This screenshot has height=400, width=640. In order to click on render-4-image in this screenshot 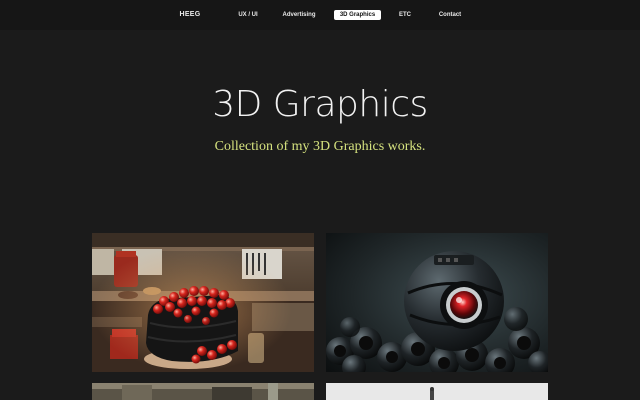, I will do `click(437, 391)`.